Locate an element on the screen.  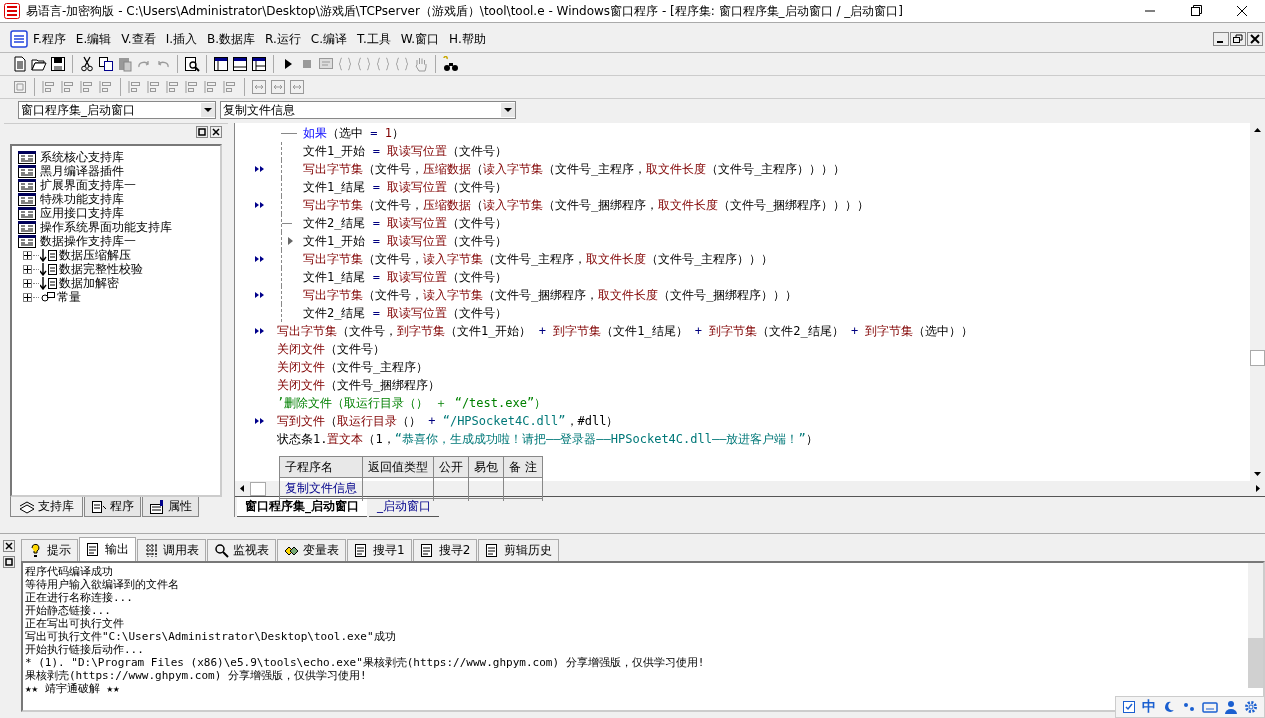
dropdown: 窗口程序集_启动窗口 is located at coordinates (117, 110).